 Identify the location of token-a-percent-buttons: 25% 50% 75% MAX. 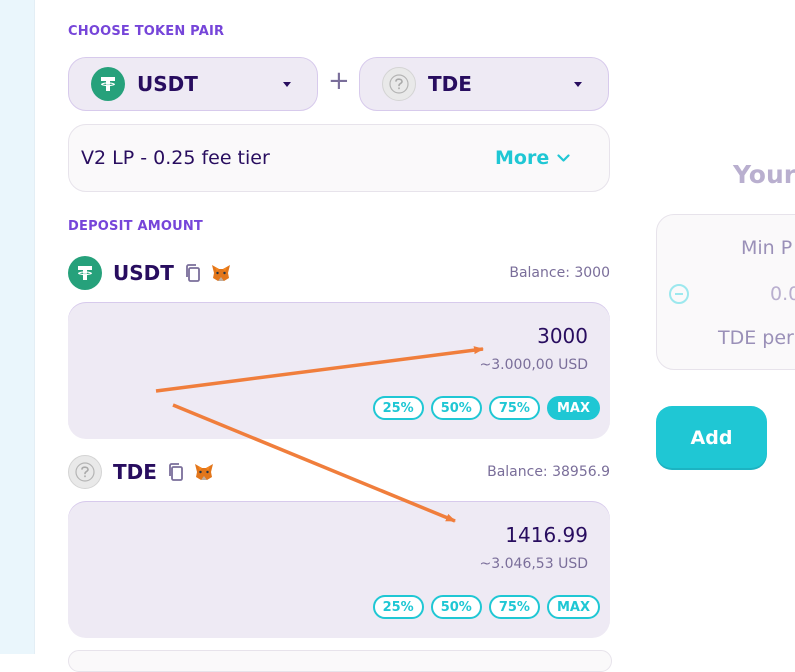
(486, 408).